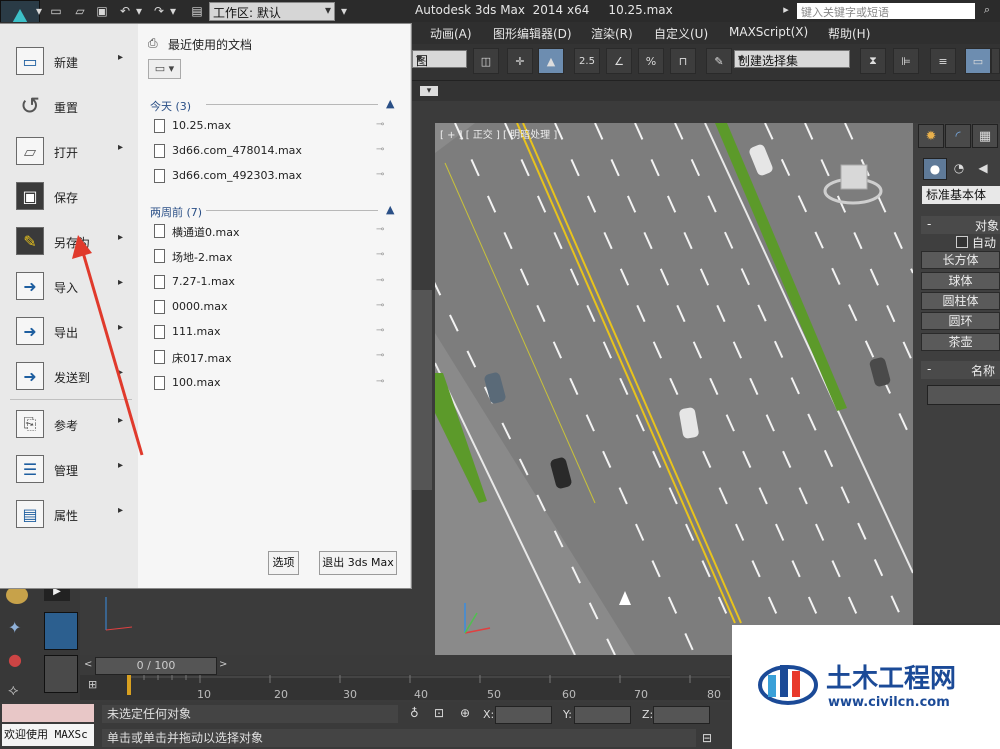 This screenshot has height=749, width=1000. Describe the element at coordinates (849, 33) in the screenshot. I see `menu-help: 帮助(H)` at that location.